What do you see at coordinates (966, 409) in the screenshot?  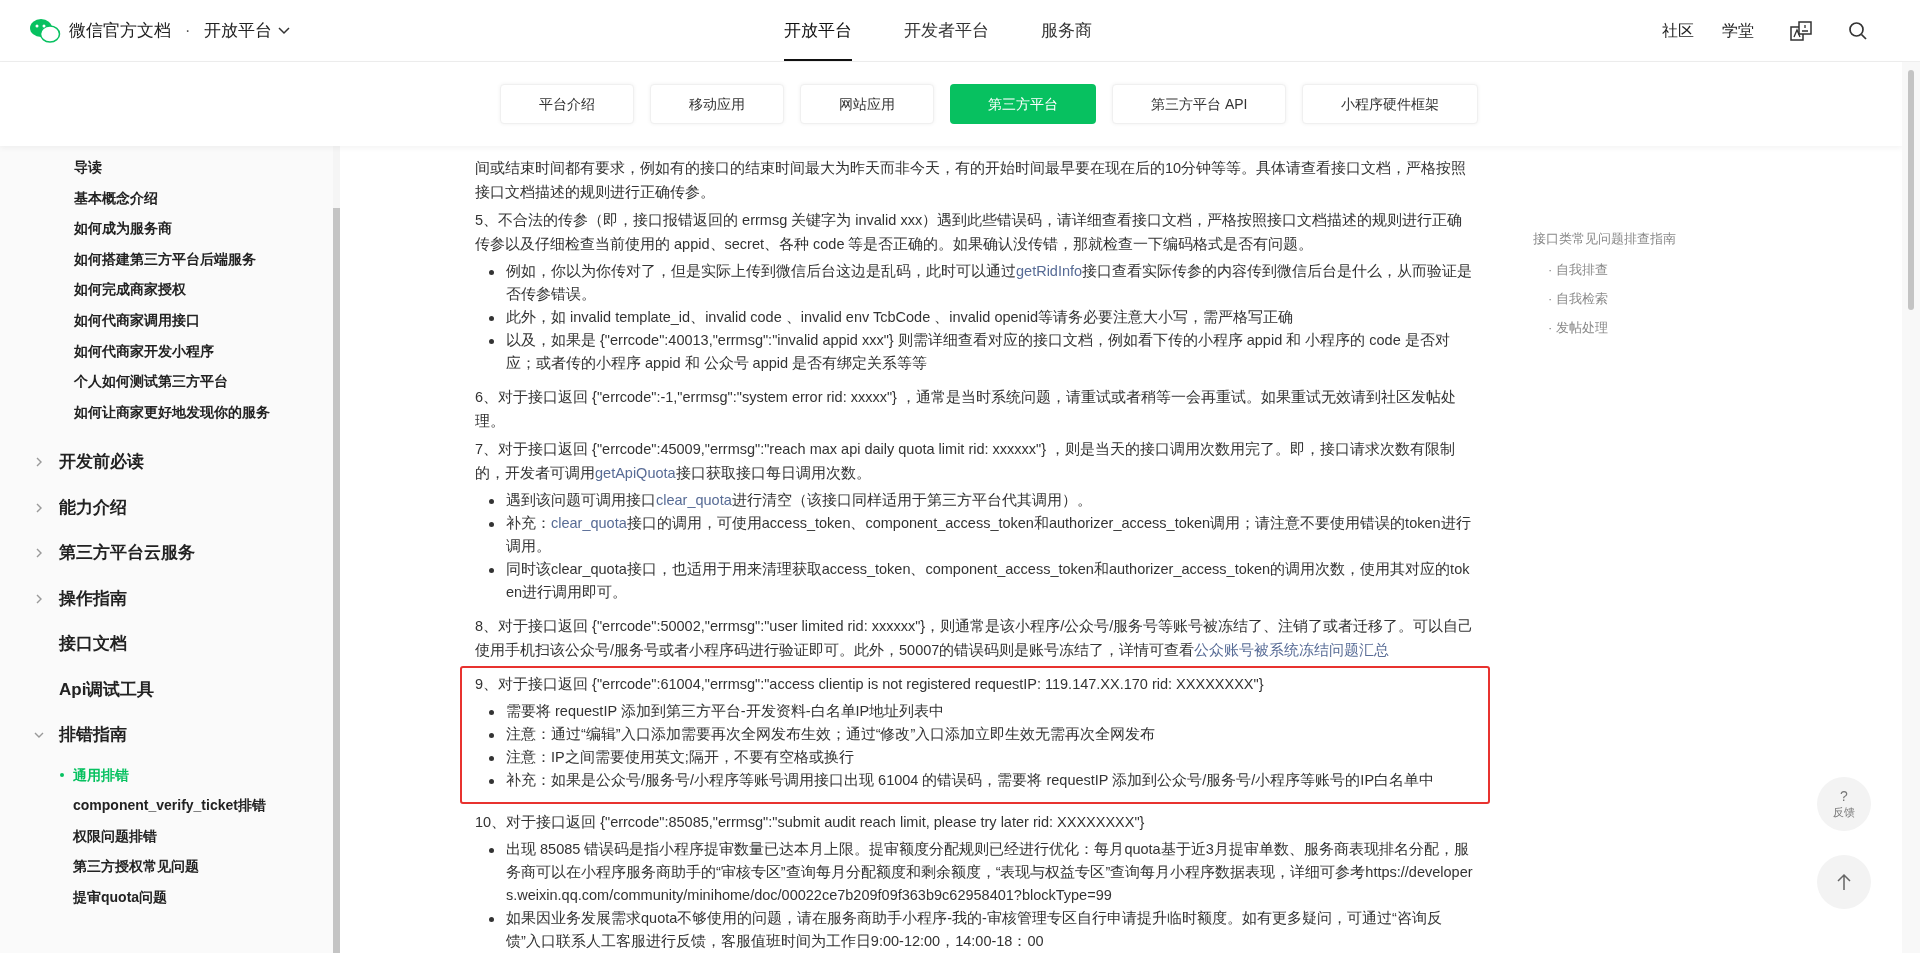 I see `paragraph: 6、对于接口返回 {"errcode":-1,"errmsg":"system error rid: xxxxx"} ，通常是当时系统问题，请重试或者稍等一会再重试。如果重试无效请到社区发帖处理。` at bounding box center [966, 409].